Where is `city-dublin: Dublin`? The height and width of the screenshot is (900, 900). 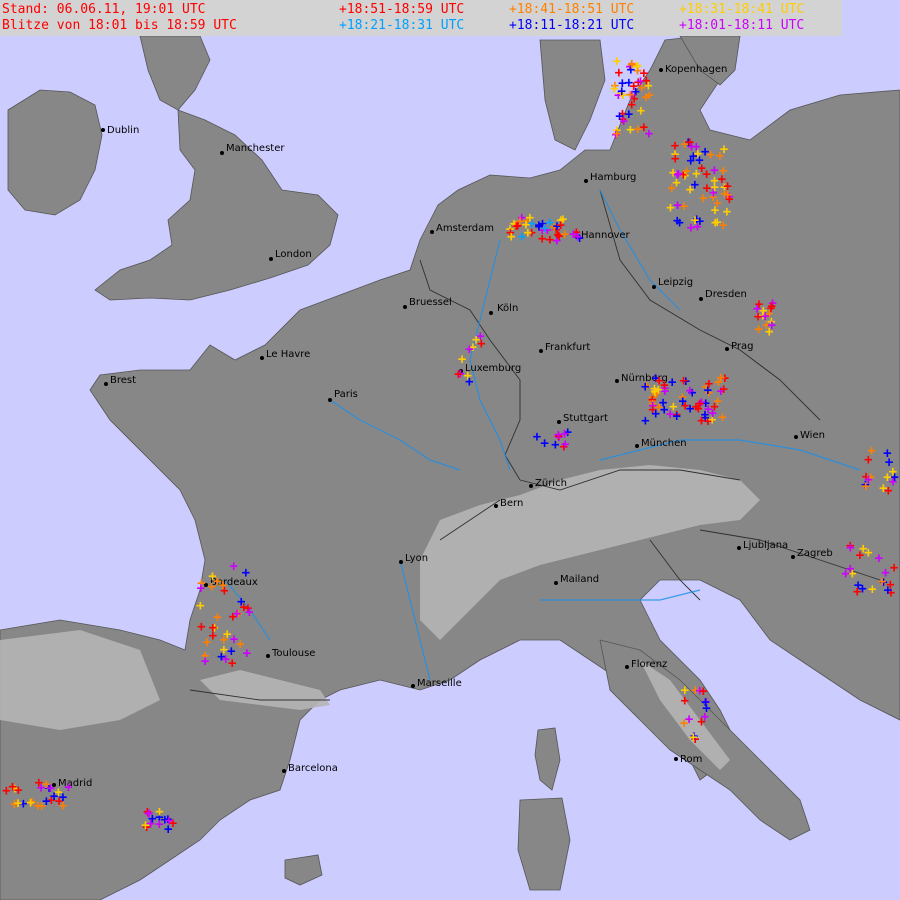
city-dublin: Dublin is located at coordinates (120, 130).